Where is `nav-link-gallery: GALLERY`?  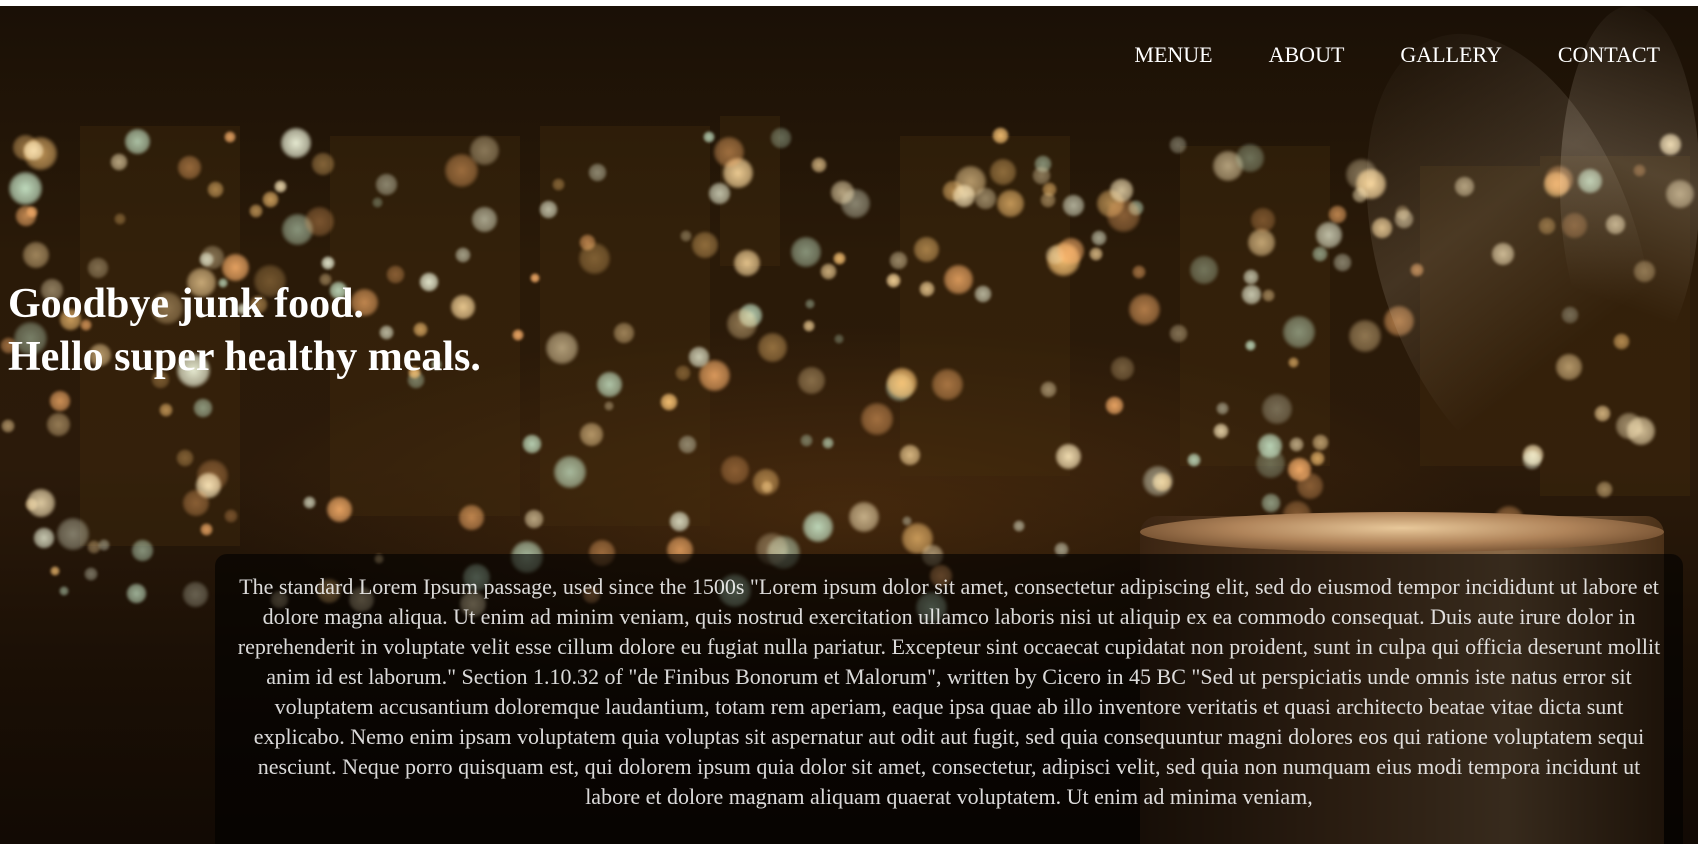
nav-link-gallery: GALLERY is located at coordinates (1450, 55).